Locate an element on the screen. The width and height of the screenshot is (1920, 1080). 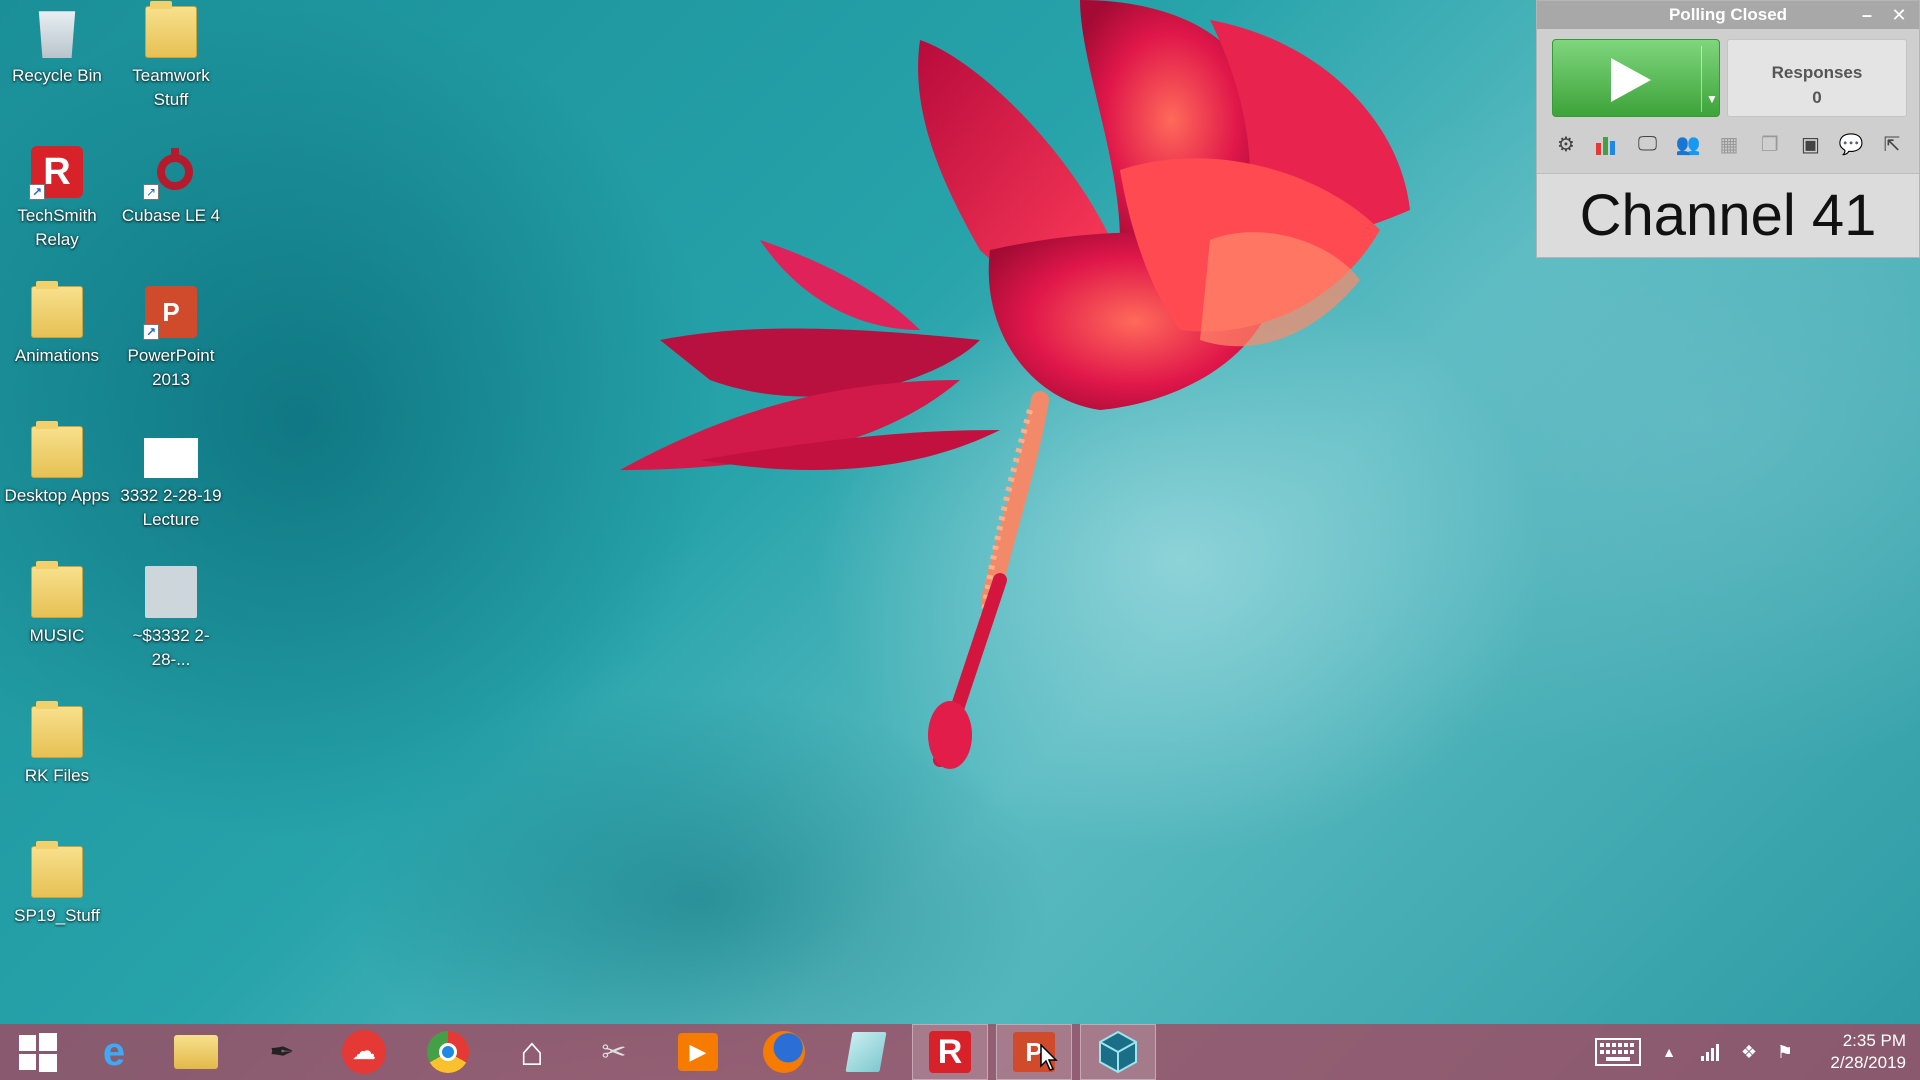
powerpoint-icon: P ↗ is located at coordinates (170, 313).